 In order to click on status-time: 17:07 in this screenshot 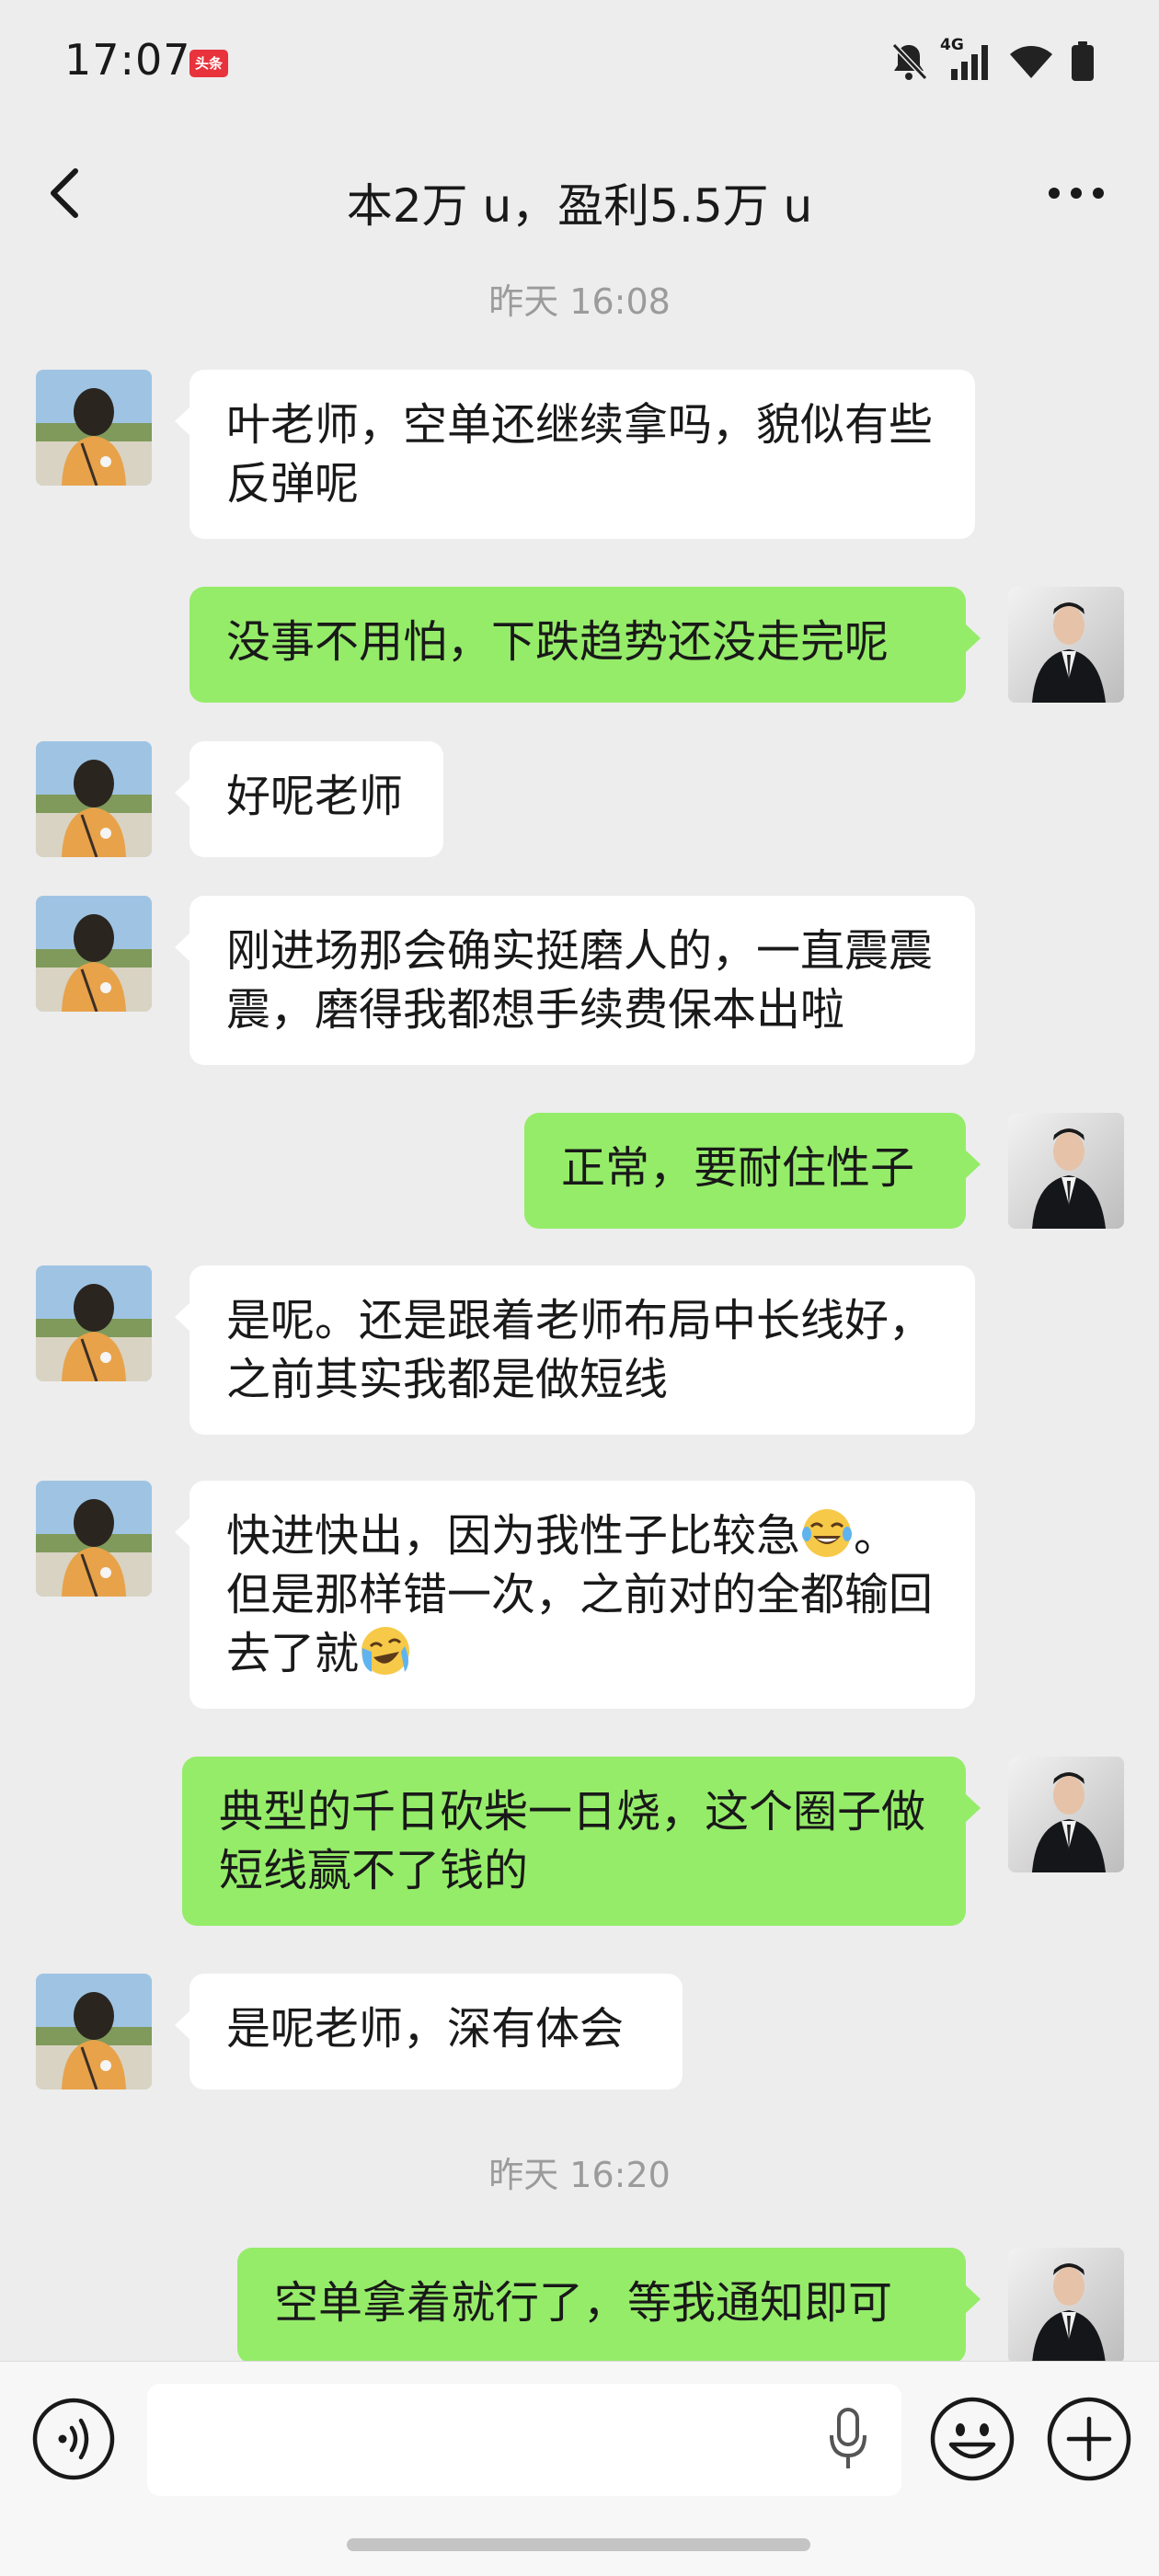, I will do `click(127, 60)`.